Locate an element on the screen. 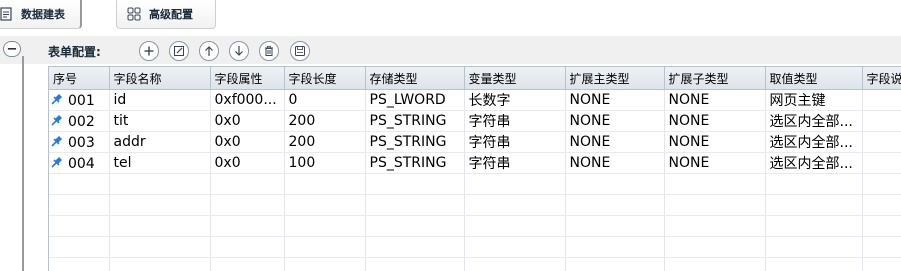  tree-line is located at coordinates (23, 163).